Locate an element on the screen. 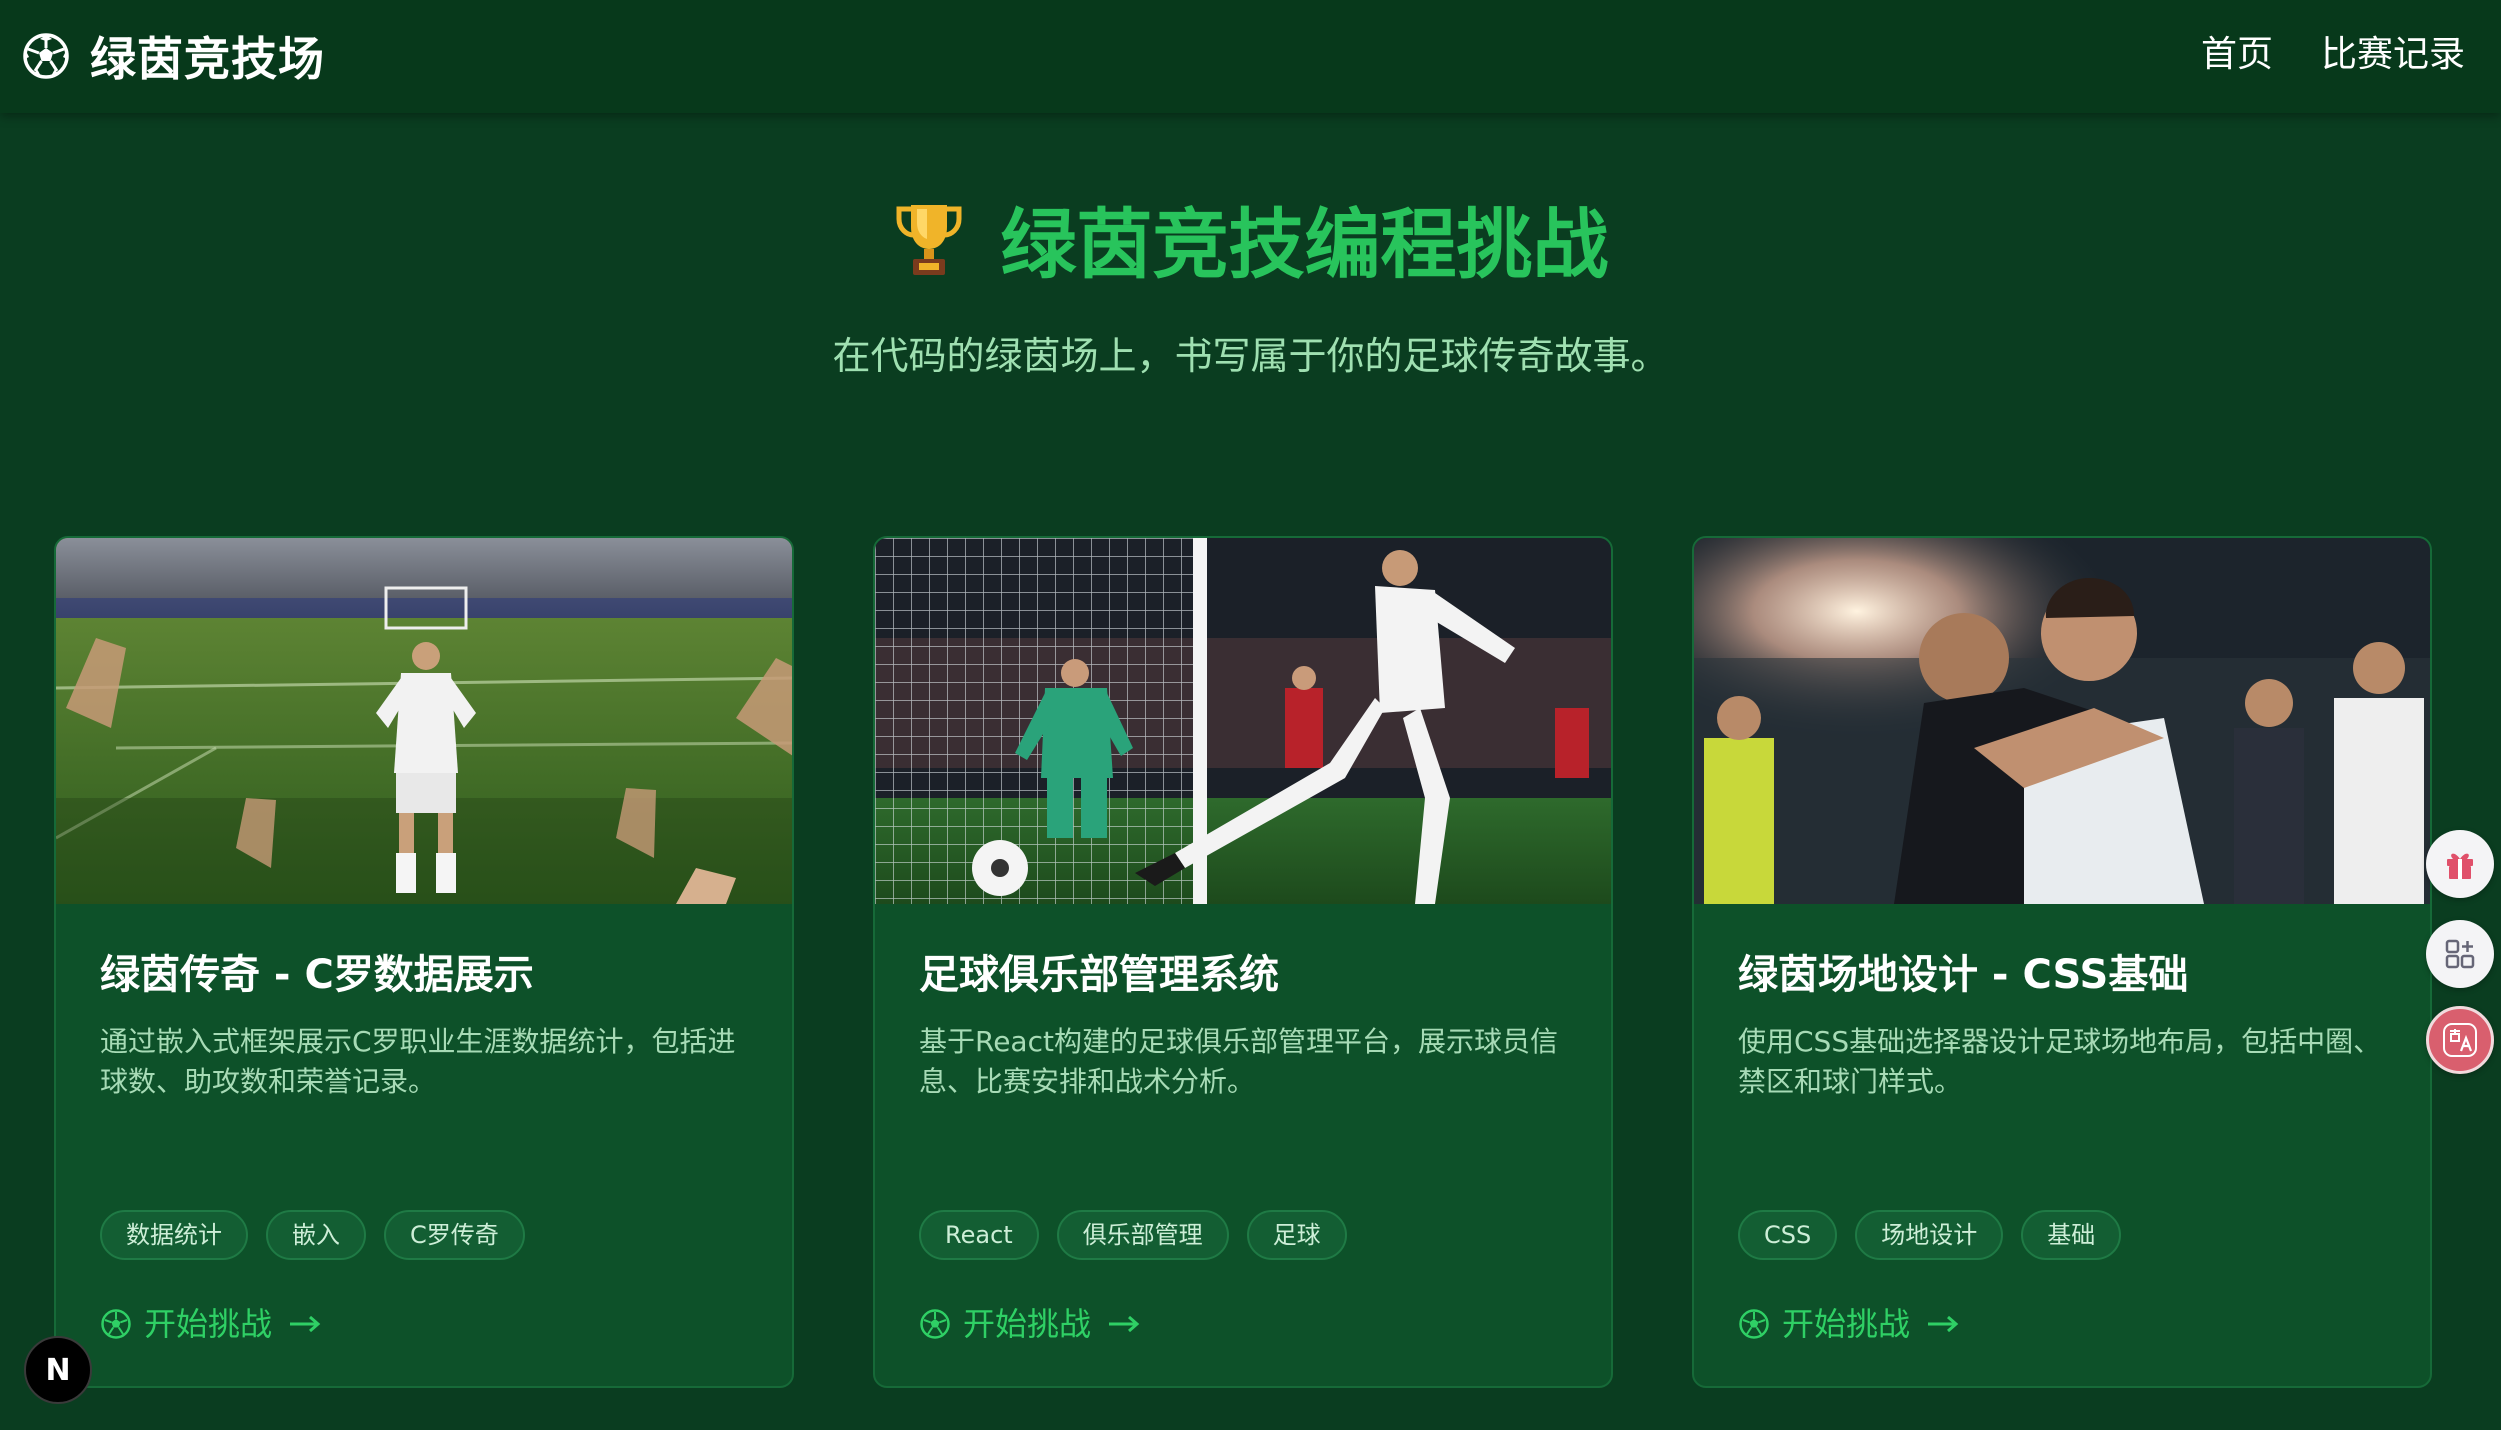  card-description: 通过嵌入式框架展示C罗职业生涯数据统计，包括进球数、助攻数和荣誉记录。 is located at coordinates (418, 1061).